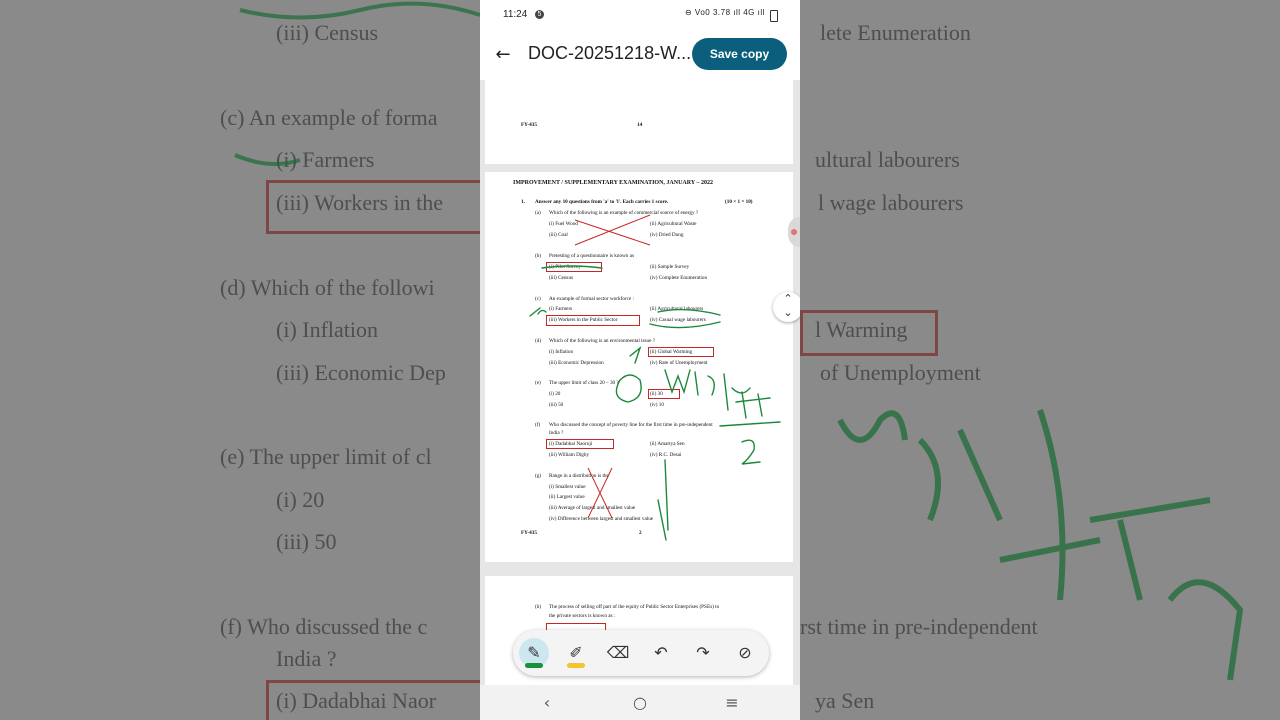 This screenshot has width=1280, height=720. I want to click on option: (iv) Casual wage labourers, so click(678, 320).